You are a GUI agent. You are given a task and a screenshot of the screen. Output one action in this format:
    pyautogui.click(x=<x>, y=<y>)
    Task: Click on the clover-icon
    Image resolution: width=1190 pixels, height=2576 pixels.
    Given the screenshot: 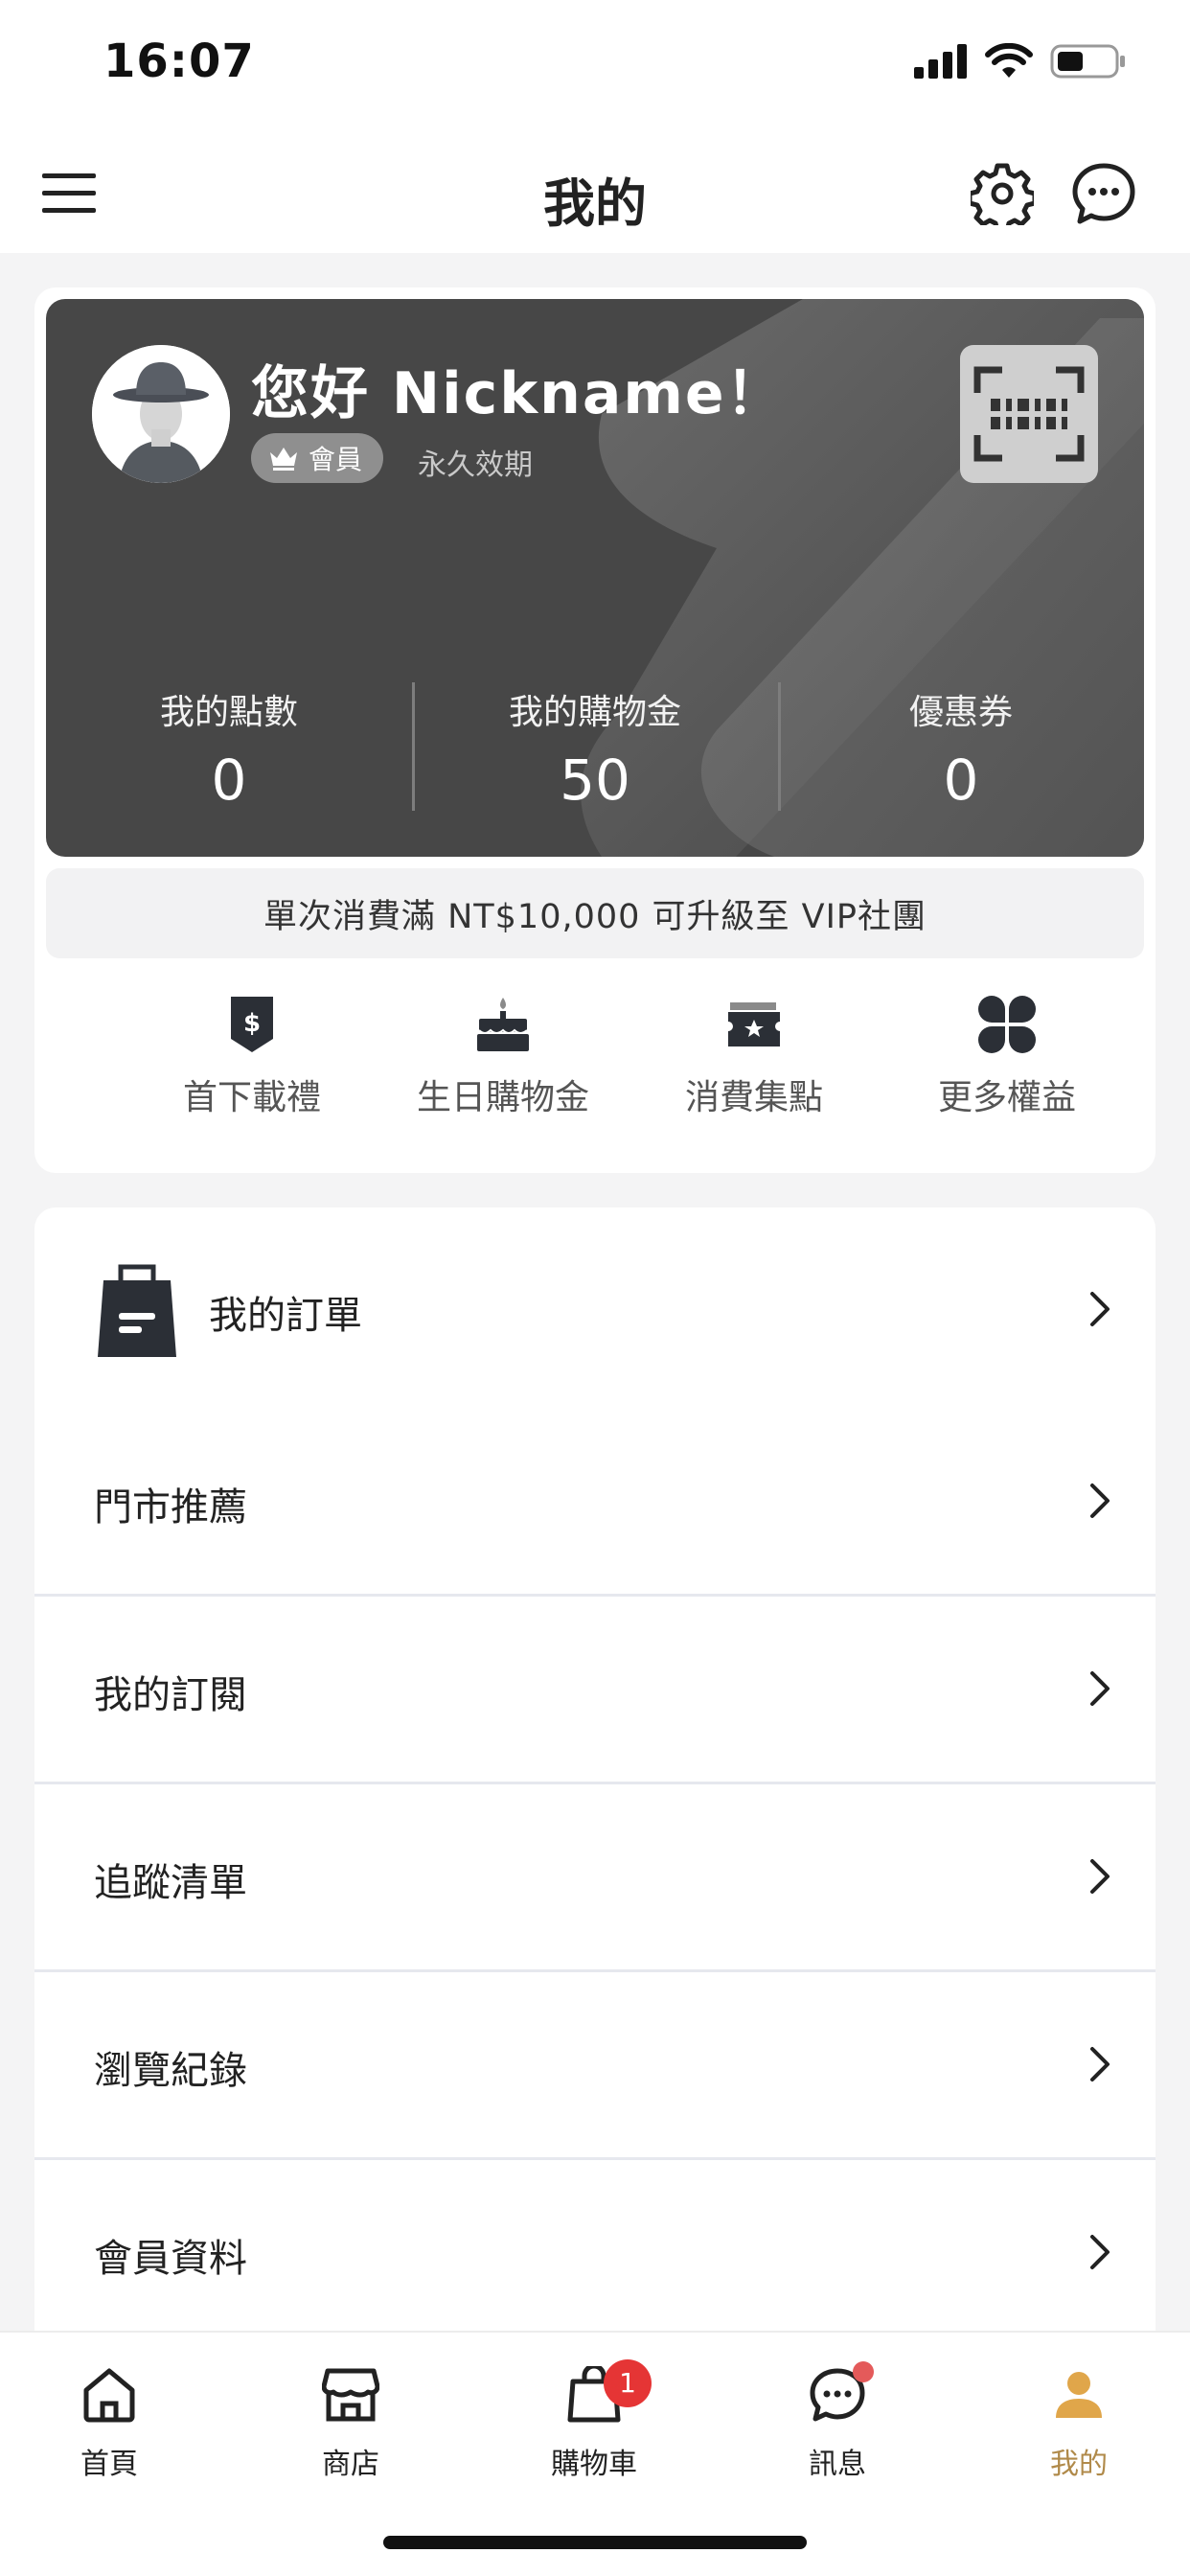 What is the action you would take?
    pyautogui.click(x=1007, y=1024)
    